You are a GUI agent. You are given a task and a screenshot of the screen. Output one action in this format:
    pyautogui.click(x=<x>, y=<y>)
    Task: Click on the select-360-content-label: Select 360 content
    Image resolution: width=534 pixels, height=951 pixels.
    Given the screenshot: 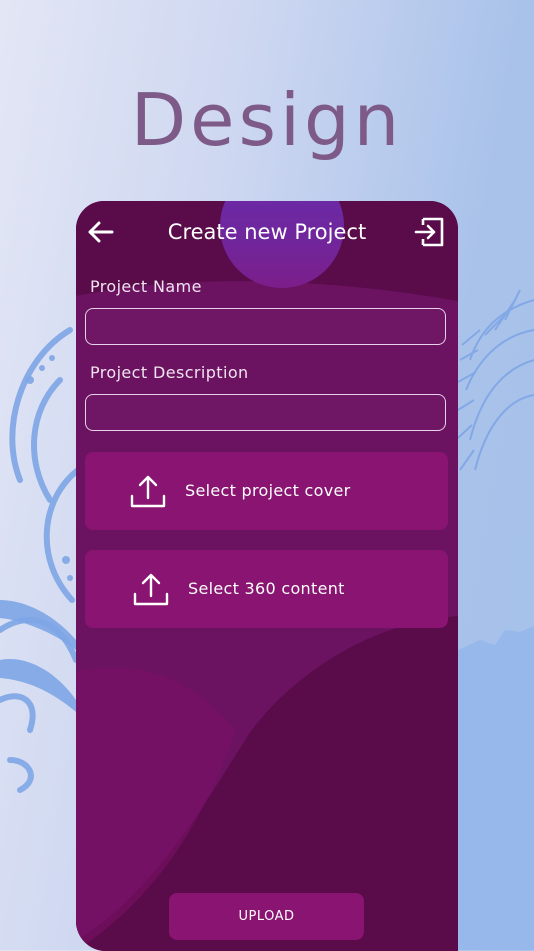 What is the action you would take?
    pyautogui.click(x=266, y=588)
    